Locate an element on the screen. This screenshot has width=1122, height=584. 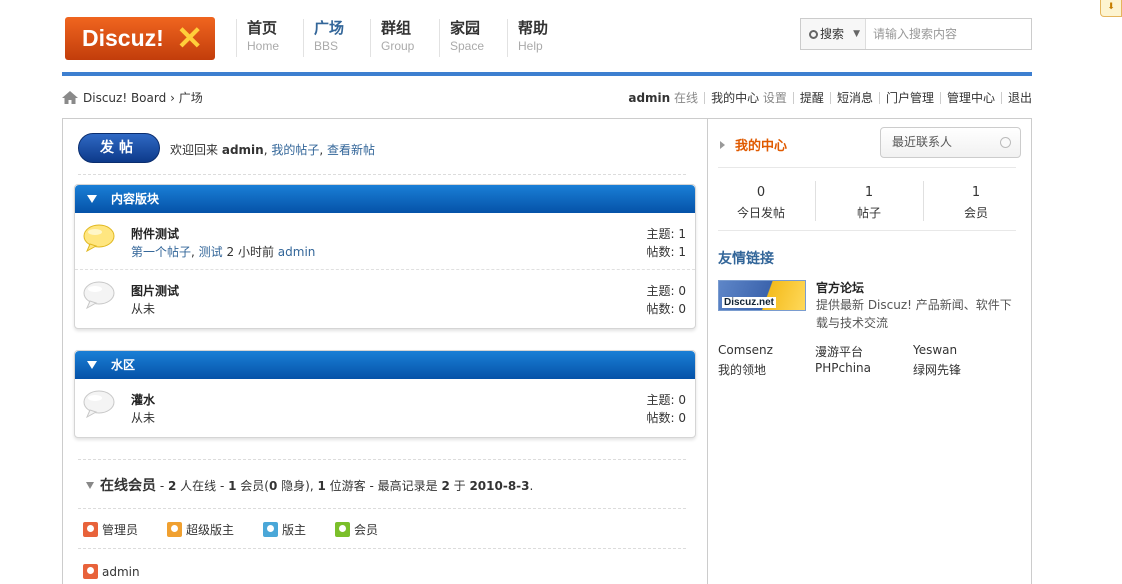
forum-last-post: 第一个帖子, 测试 2 小时前 admin is located at coordinates (223, 252).